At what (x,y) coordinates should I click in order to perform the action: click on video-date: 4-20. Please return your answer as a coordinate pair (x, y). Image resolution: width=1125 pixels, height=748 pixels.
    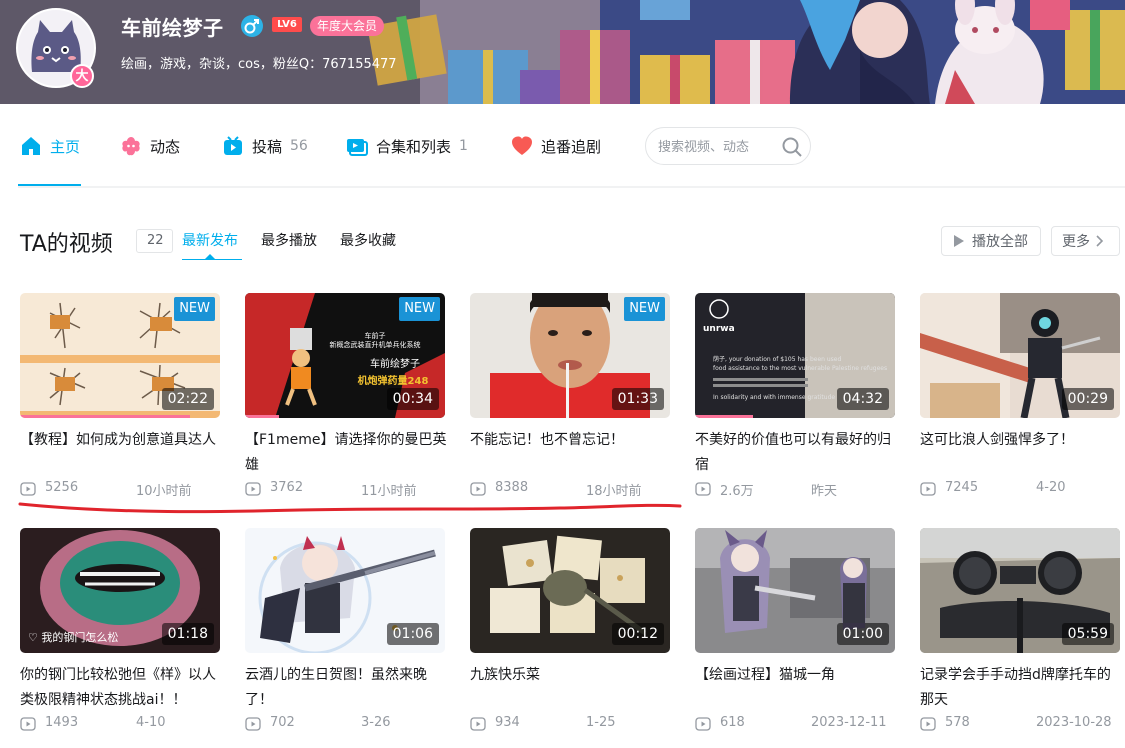
    Looking at the image, I should click on (1051, 487).